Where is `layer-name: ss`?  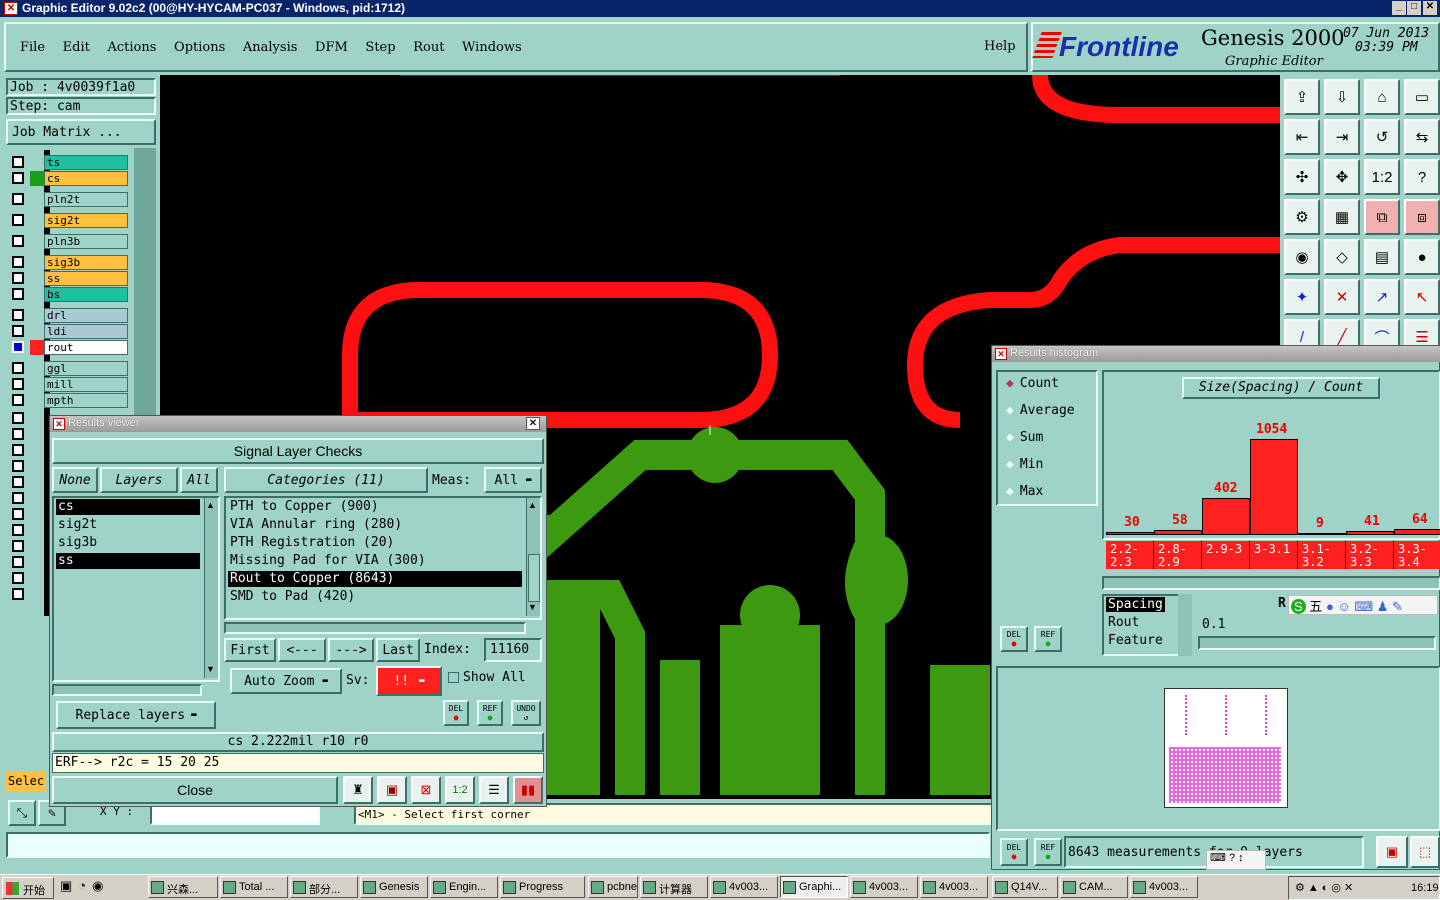 layer-name: ss is located at coordinates (86, 278).